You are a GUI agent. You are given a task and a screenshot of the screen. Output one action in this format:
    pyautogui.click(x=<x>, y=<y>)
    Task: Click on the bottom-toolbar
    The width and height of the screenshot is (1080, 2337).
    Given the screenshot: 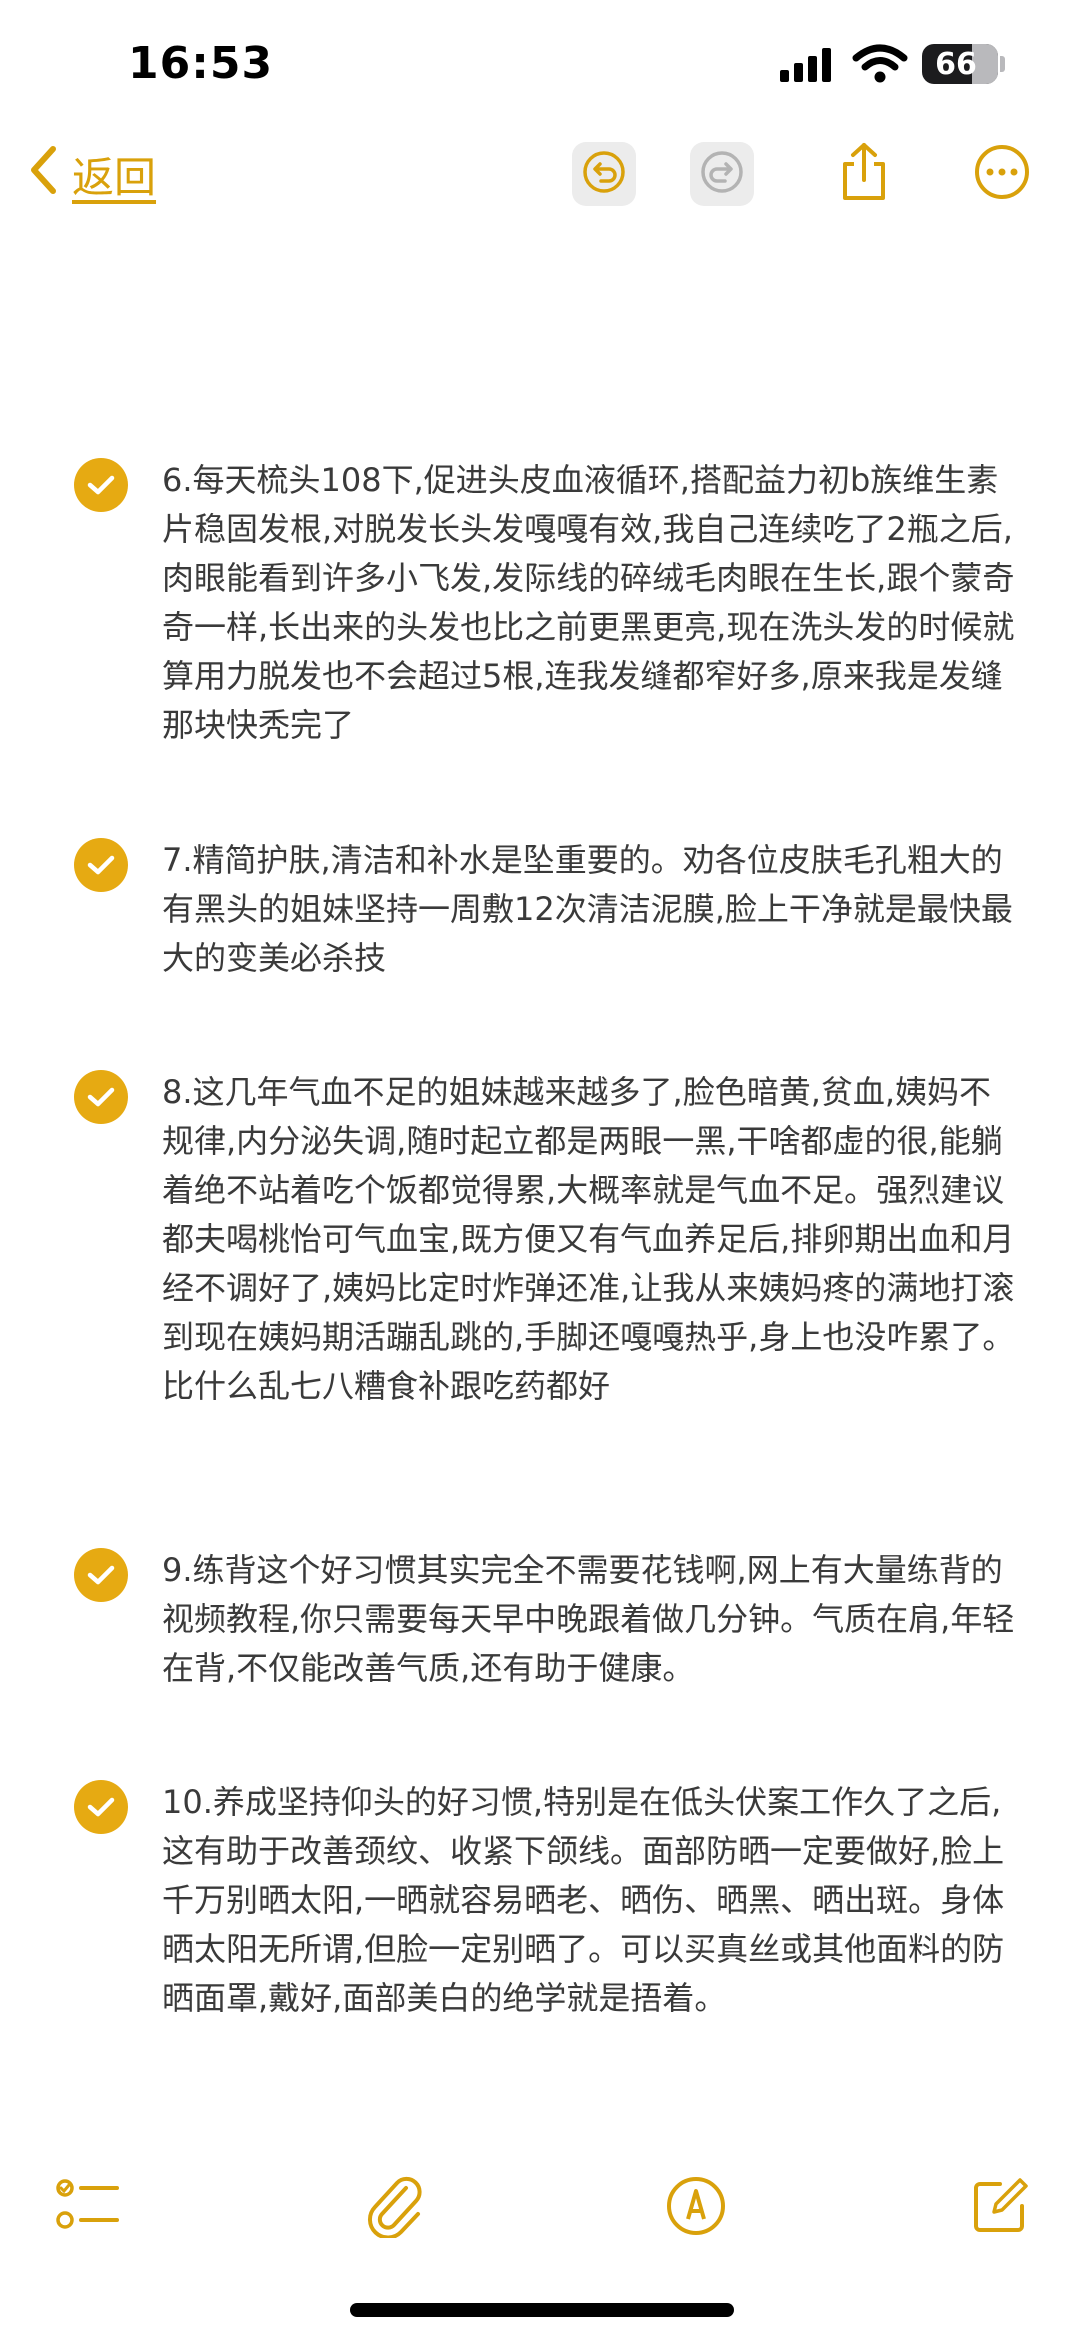 What is the action you would take?
    pyautogui.click(x=540, y=2208)
    